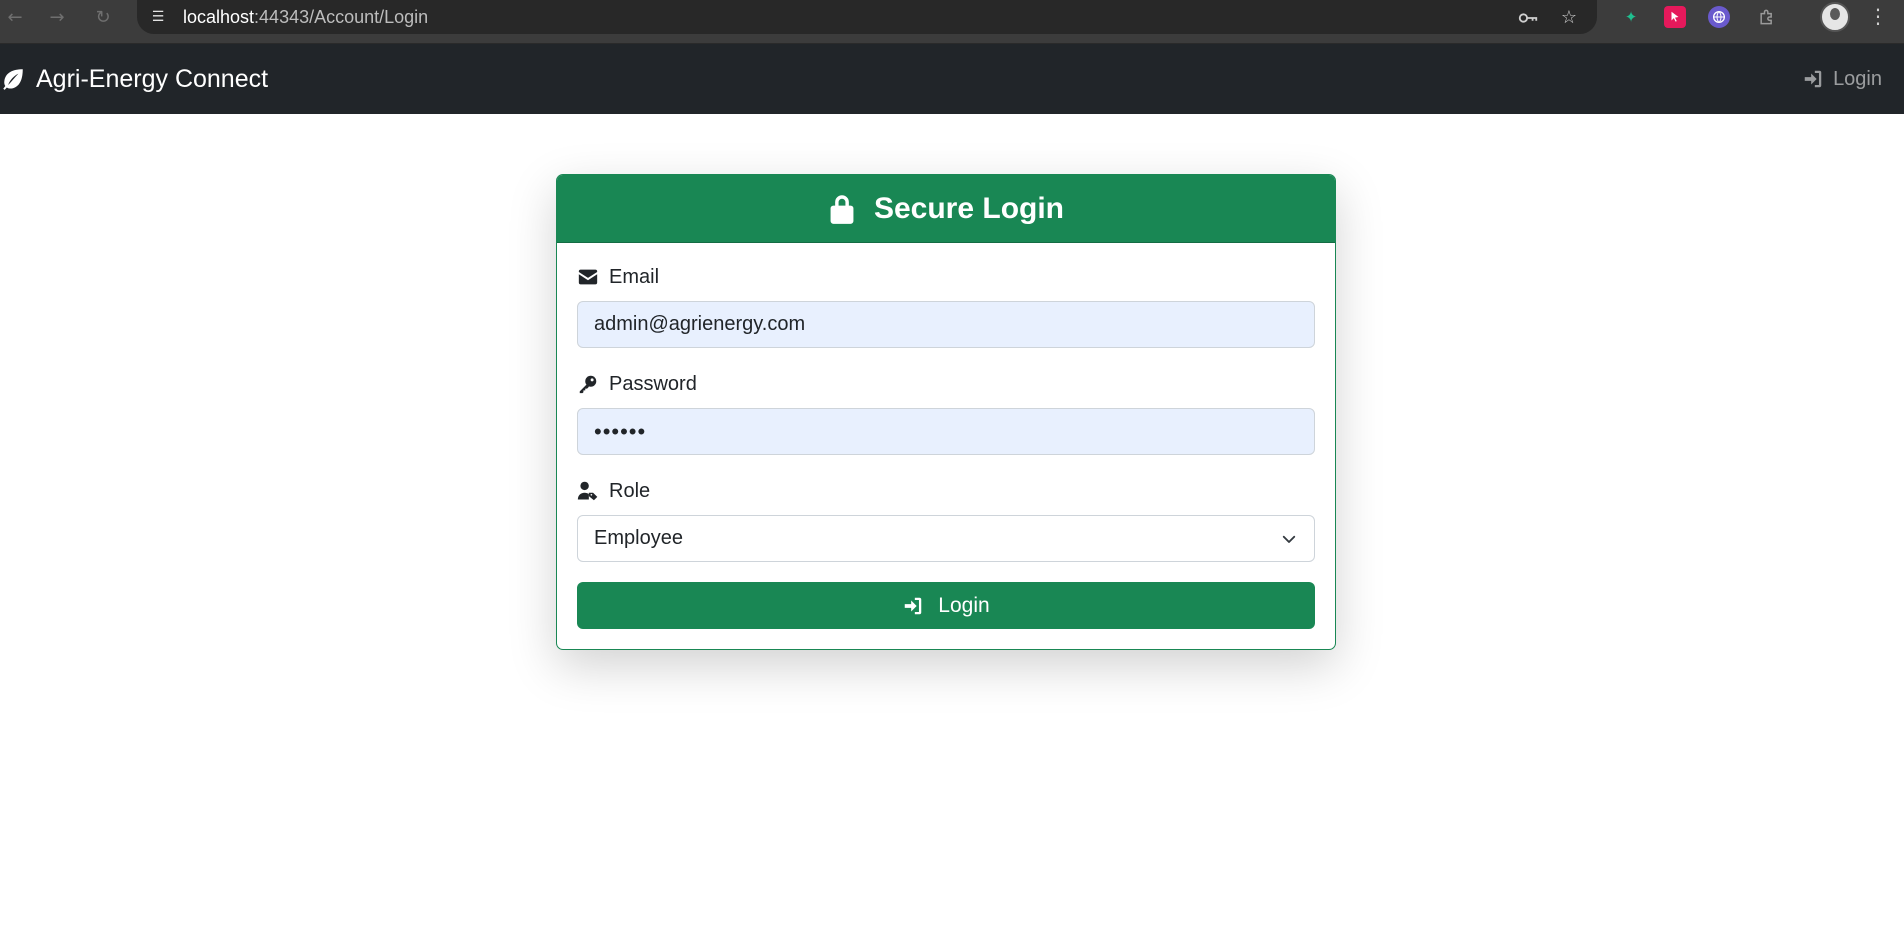  Describe the element at coordinates (219, 17) in the screenshot. I see `url-host: localhost` at that location.